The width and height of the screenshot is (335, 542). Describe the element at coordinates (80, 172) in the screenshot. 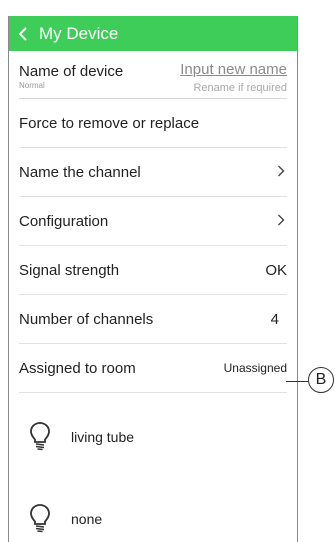

I see `name-channel-label: Name the channel` at that location.